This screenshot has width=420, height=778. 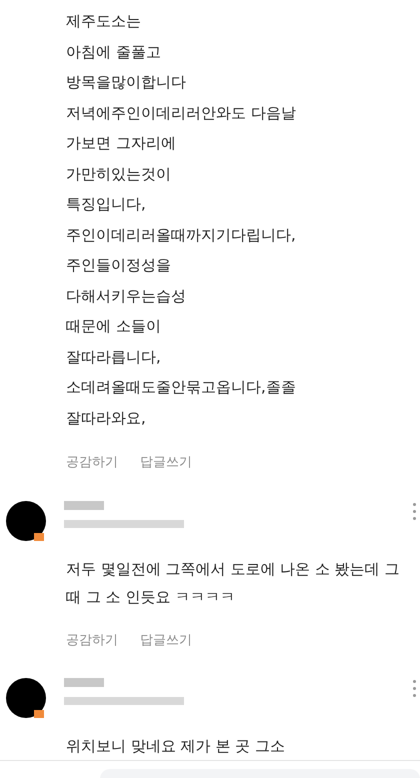 What do you see at coordinates (181, 235) in the screenshot?
I see `comment-text: 주인이데리러올때까지기다립니다,` at bounding box center [181, 235].